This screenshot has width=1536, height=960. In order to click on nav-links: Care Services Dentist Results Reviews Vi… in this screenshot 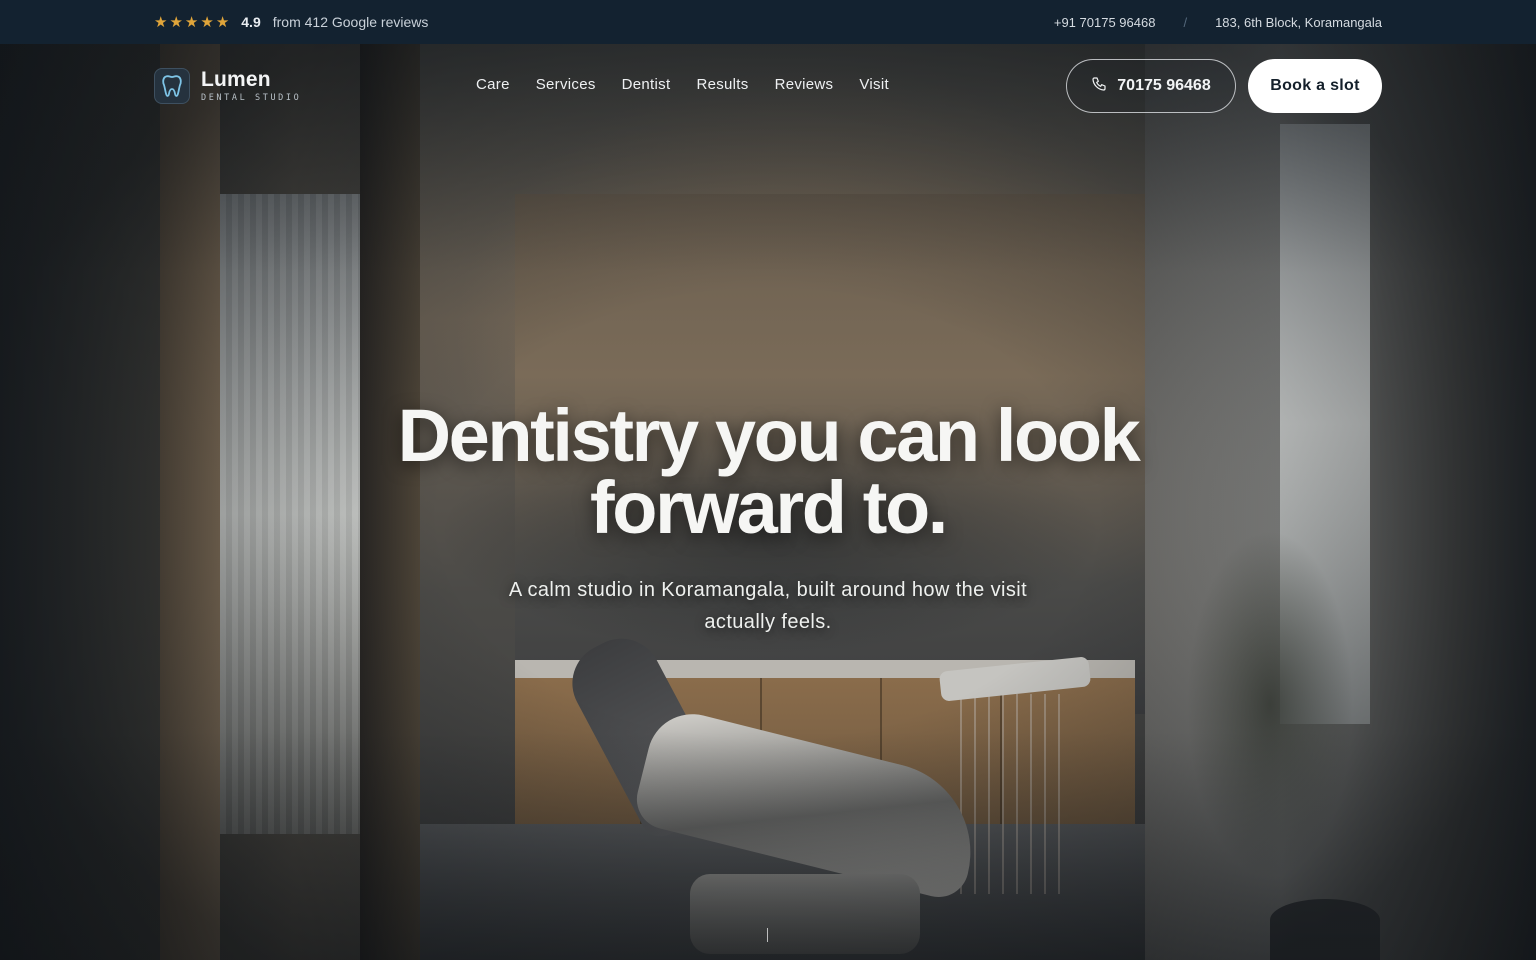, I will do `click(682, 84)`.